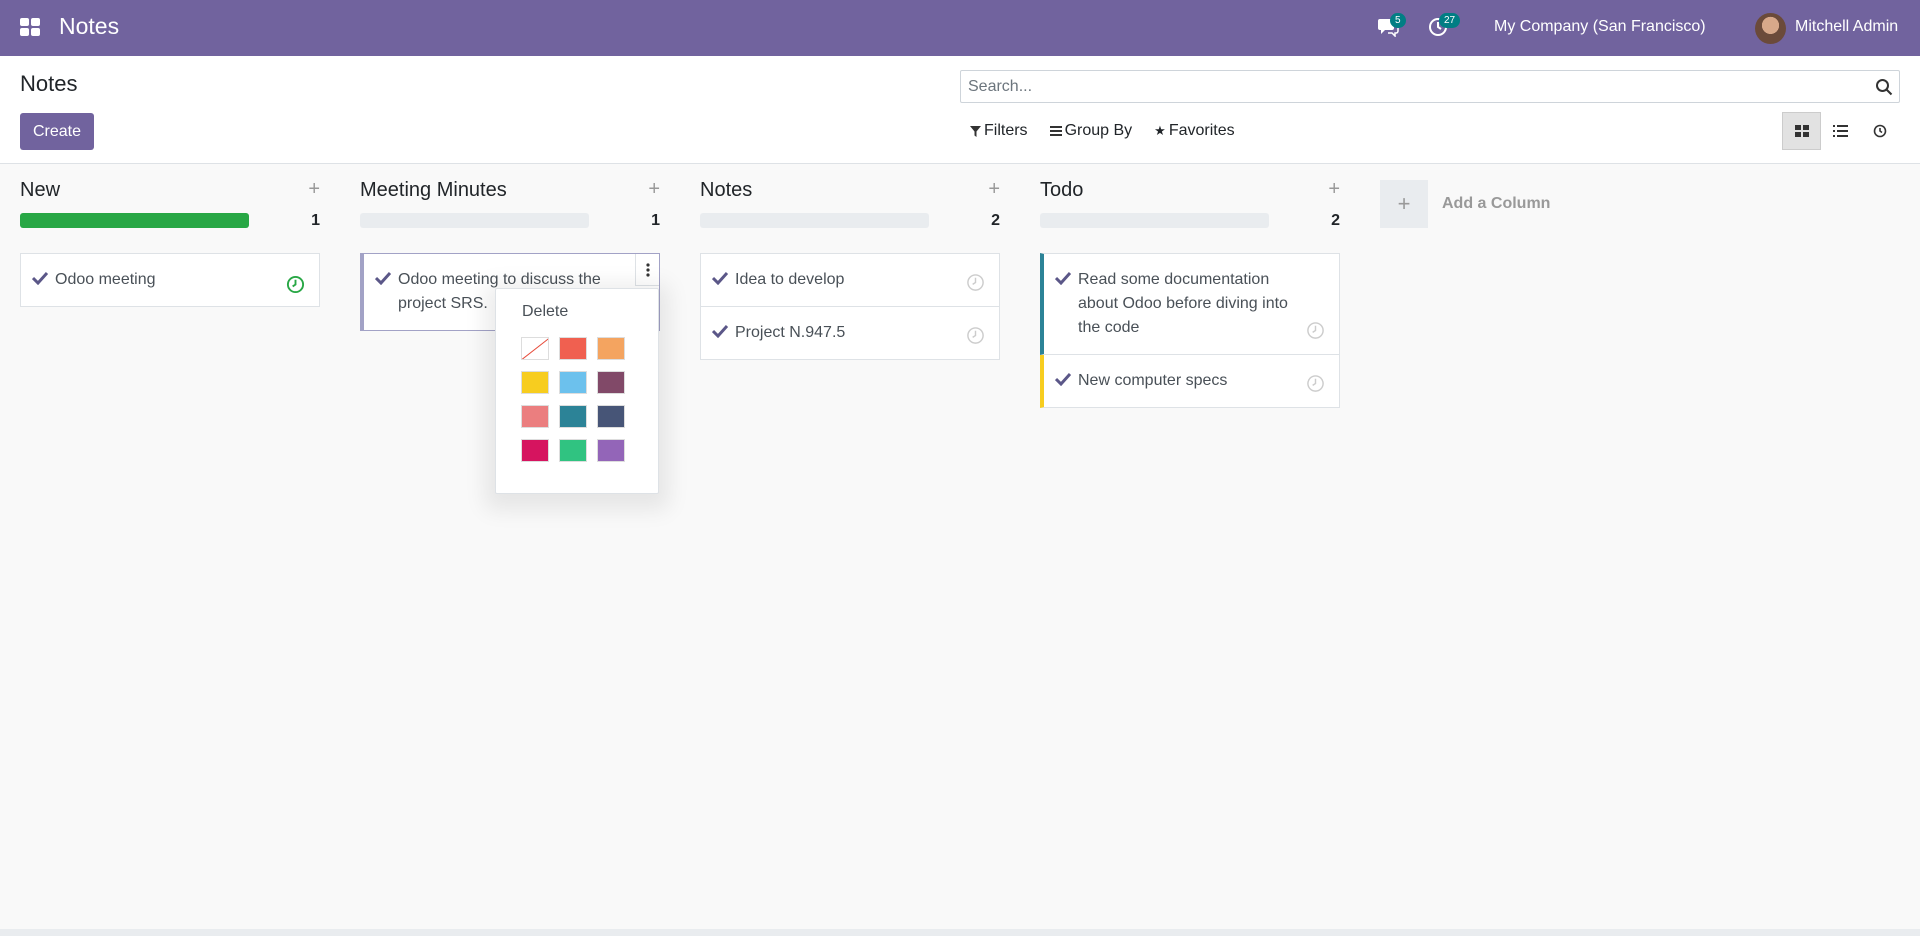 This screenshot has width=1920, height=936. What do you see at coordinates (1398, 20) in the screenshot?
I see `chat-badge: 5` at bounding box center [1398, 20].